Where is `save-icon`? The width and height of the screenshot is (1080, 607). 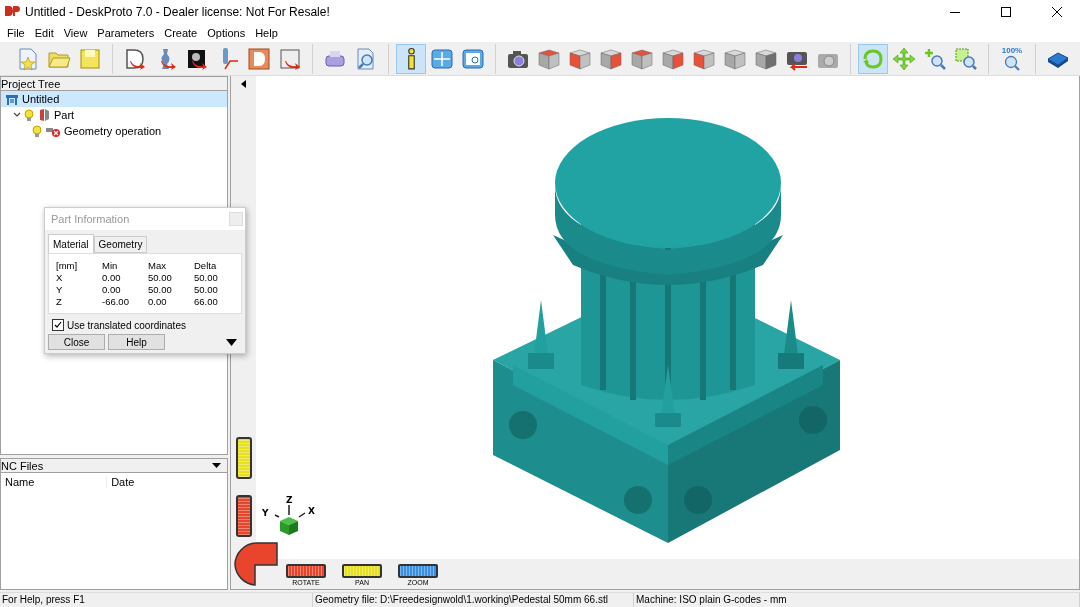 save-icon is located at coordinates (90, 58).